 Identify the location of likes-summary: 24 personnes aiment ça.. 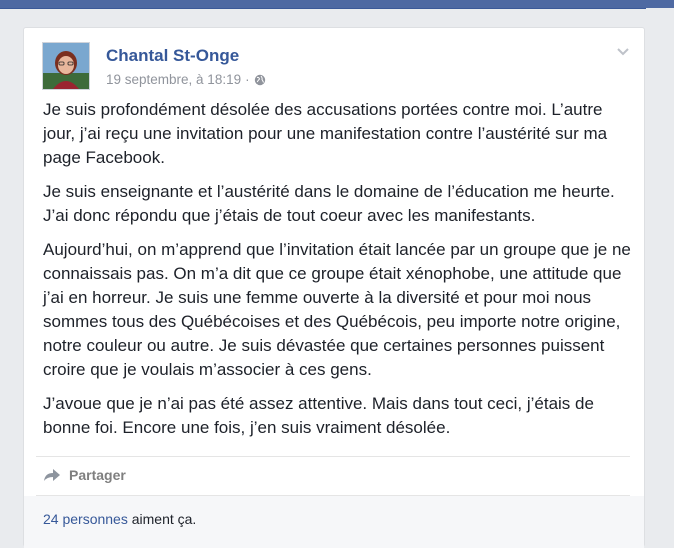
(119, 519).